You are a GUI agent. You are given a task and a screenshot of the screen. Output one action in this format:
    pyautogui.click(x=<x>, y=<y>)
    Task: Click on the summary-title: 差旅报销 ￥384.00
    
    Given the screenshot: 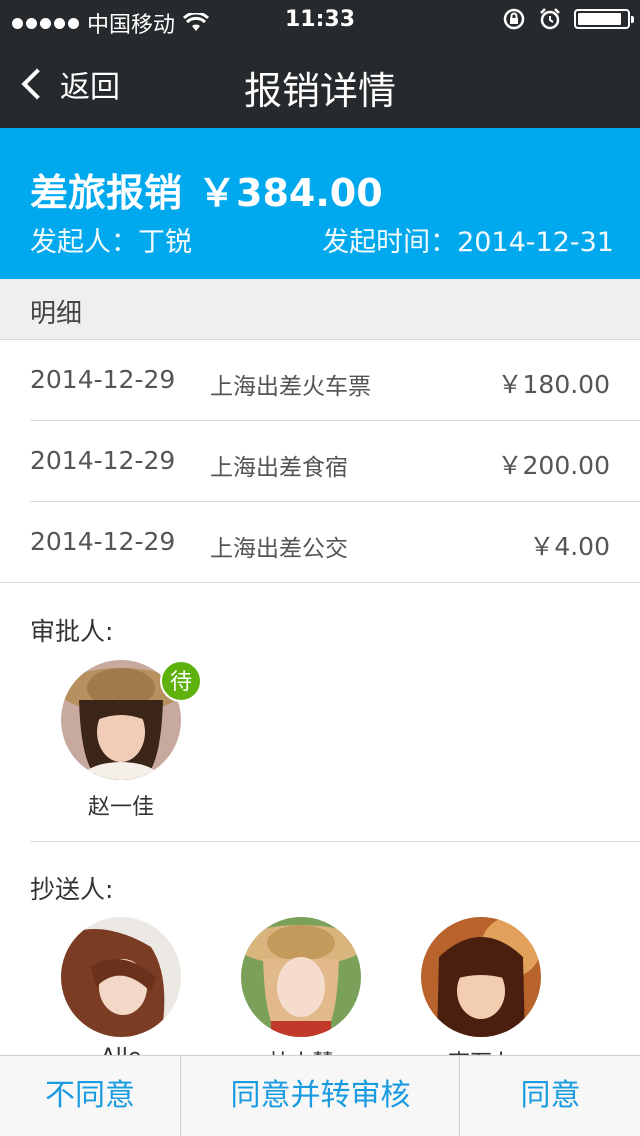 What is the action you would take?
    pyautogui.click(x=206, y=189)
    